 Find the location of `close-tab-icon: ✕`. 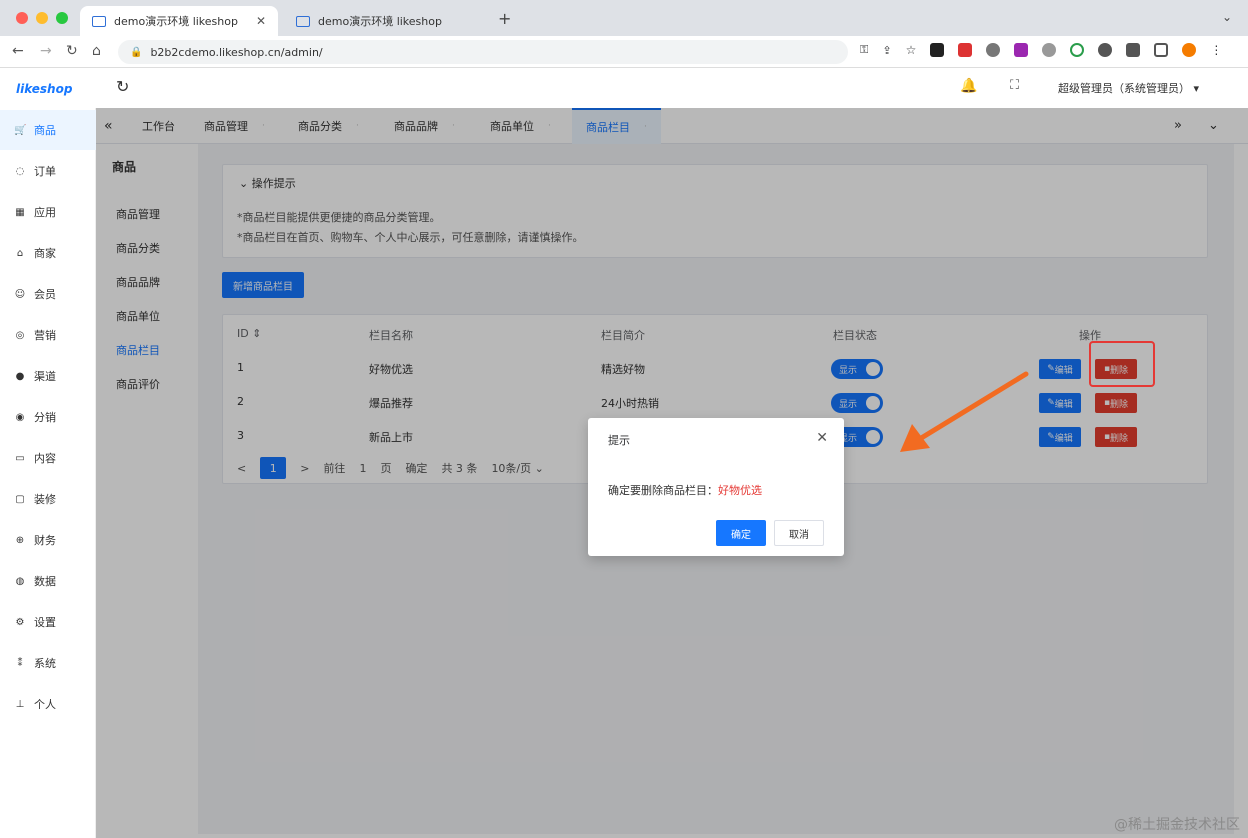

close-tab-icon: ✕ is located at coordinates (261, 21).